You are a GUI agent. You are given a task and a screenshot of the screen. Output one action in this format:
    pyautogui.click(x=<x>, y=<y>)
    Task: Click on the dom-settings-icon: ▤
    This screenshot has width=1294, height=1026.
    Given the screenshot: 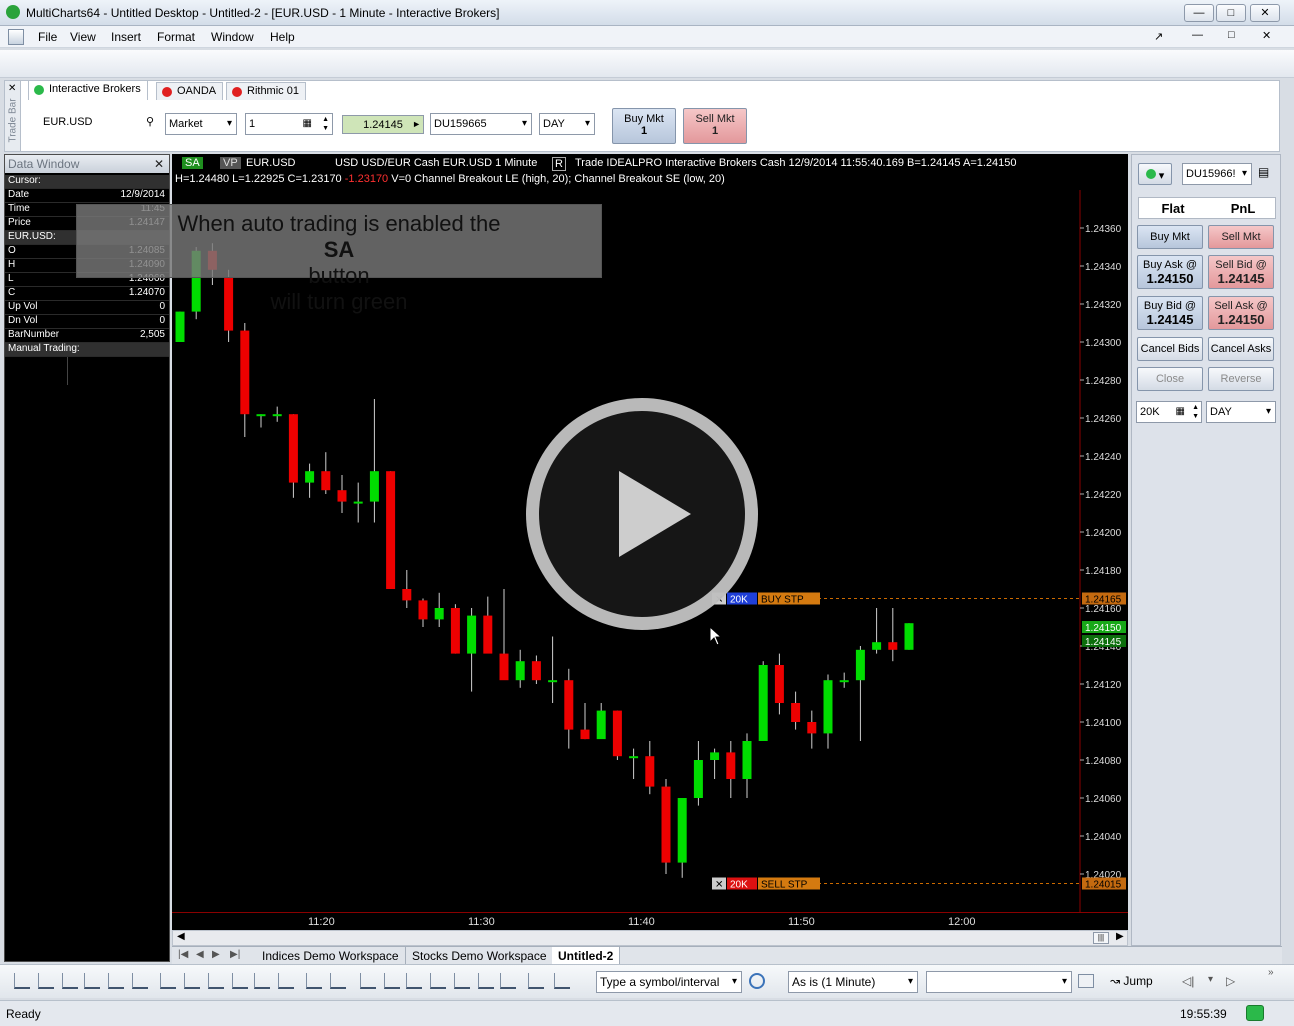 What is the action you would take?
    pyautogui.click(x=1263, y=172)
    